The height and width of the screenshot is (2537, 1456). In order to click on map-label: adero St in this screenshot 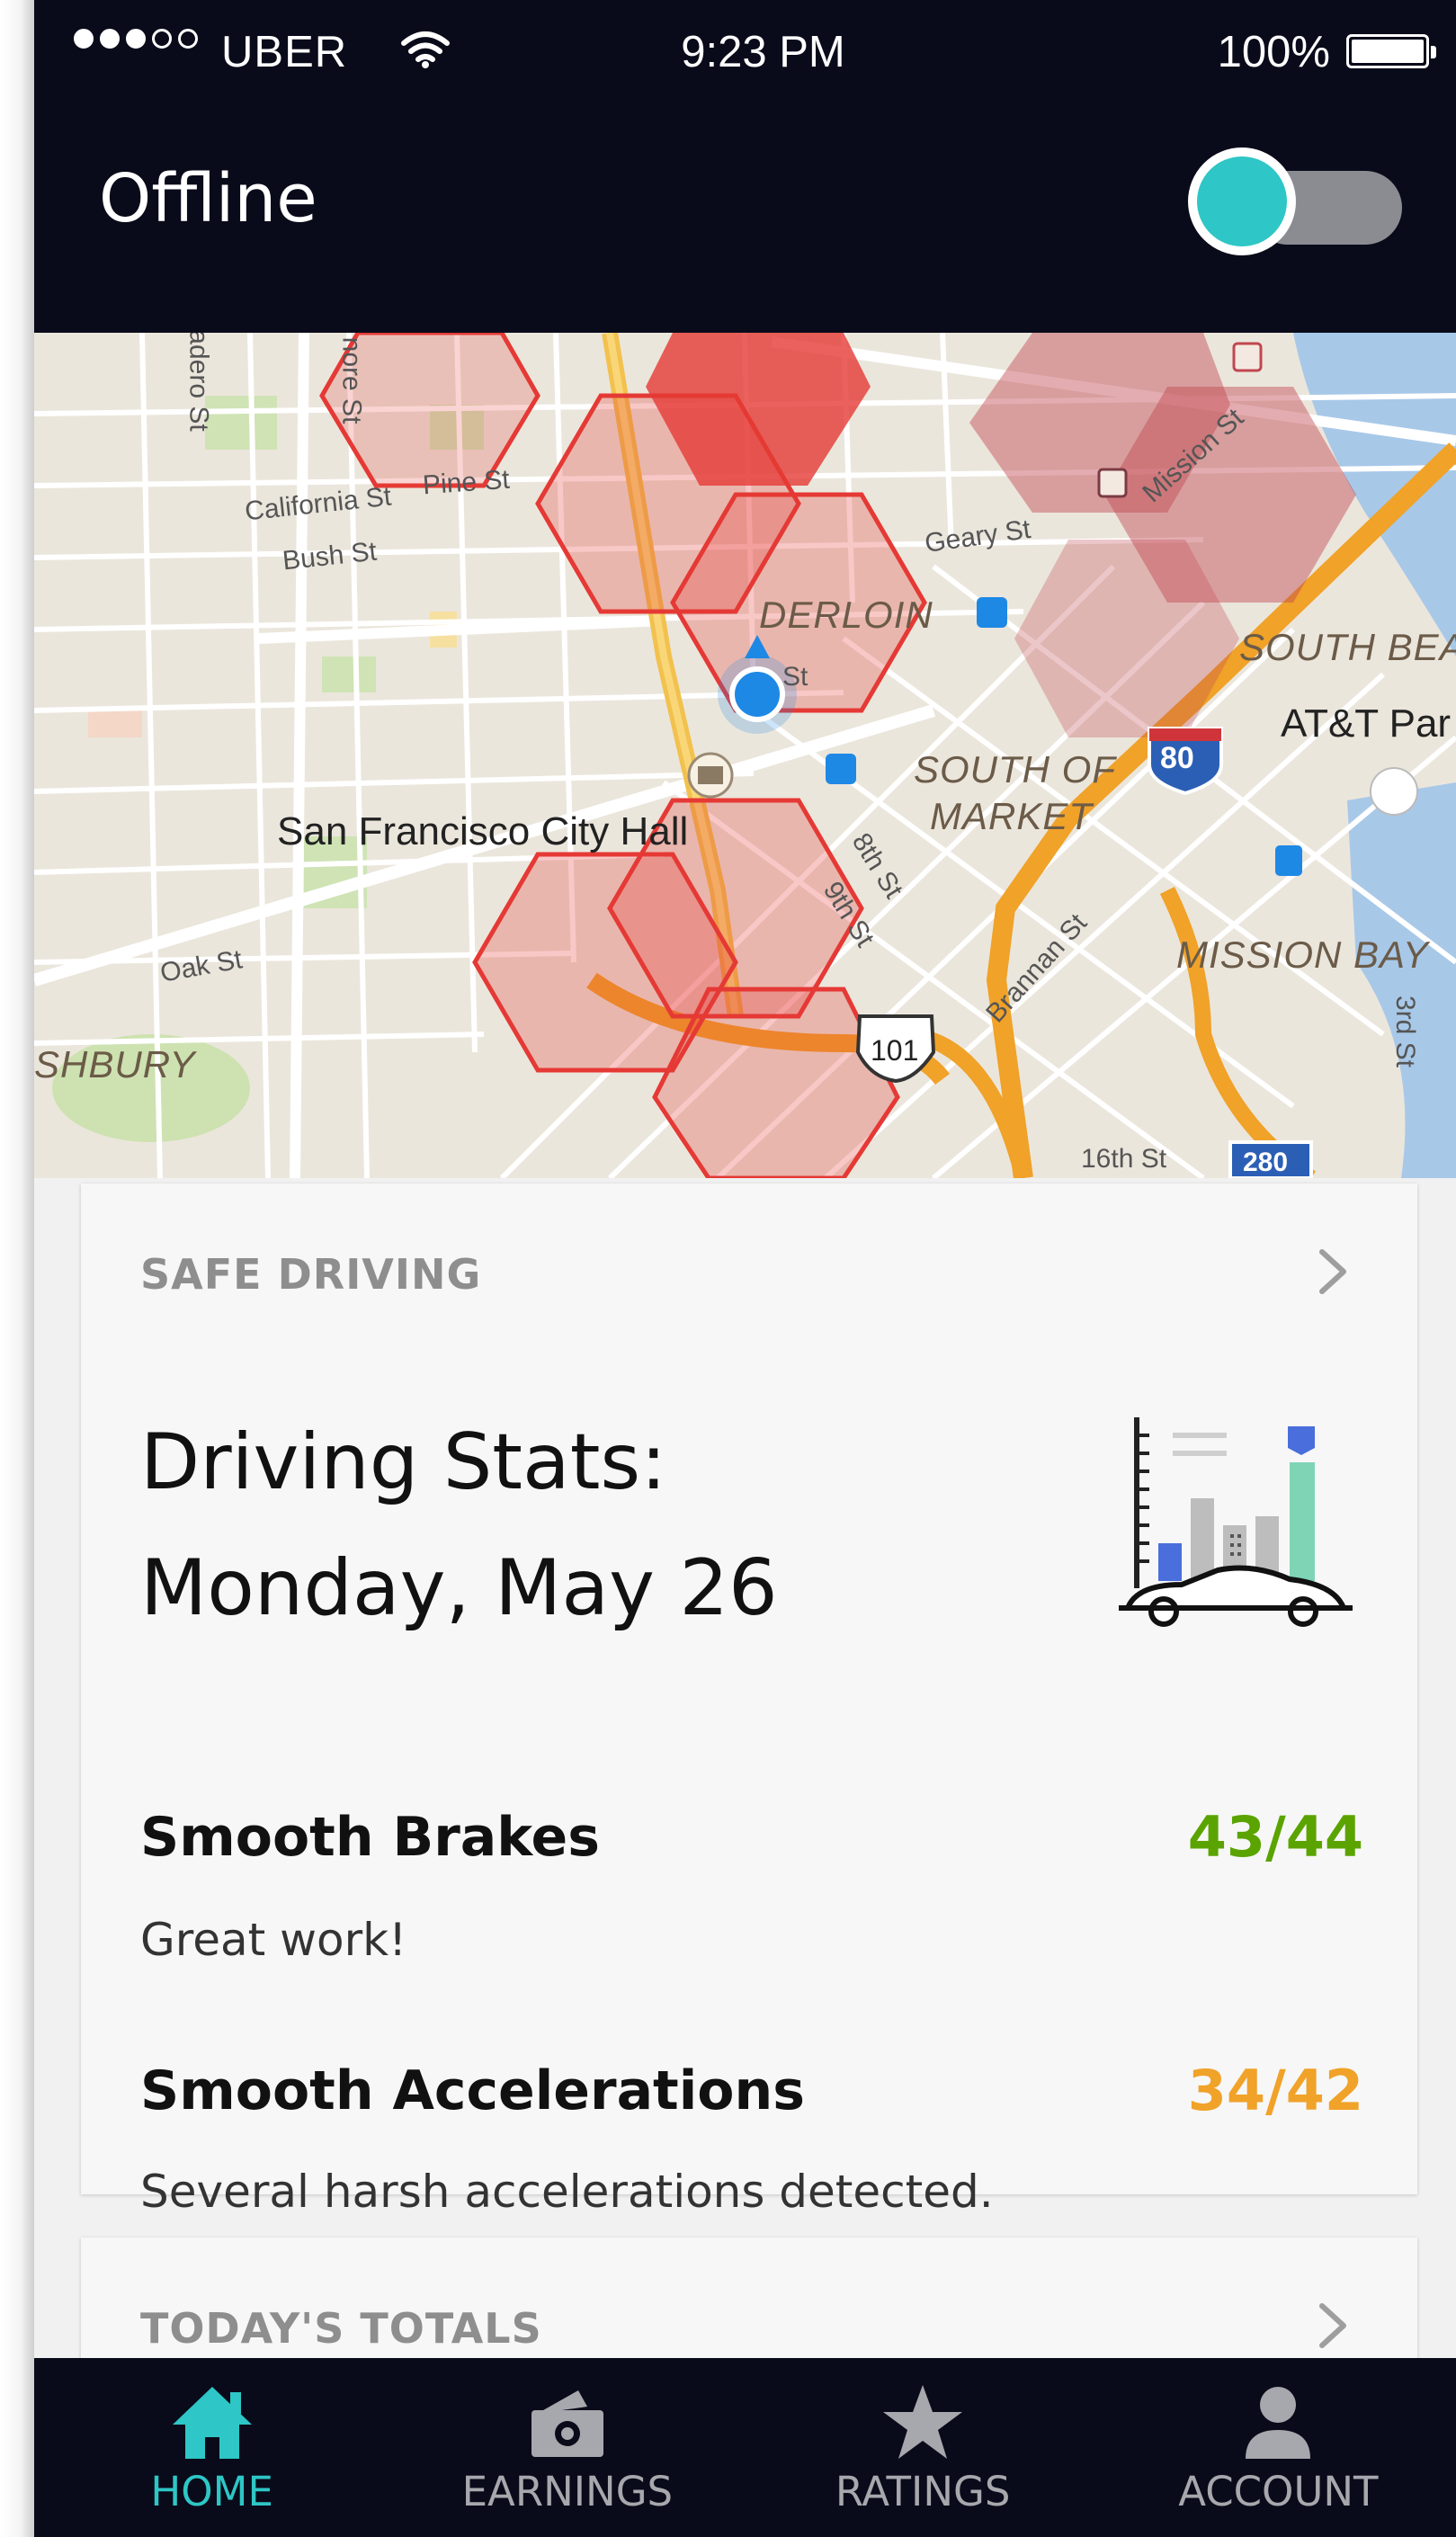, I will do `click(199, 382)`.